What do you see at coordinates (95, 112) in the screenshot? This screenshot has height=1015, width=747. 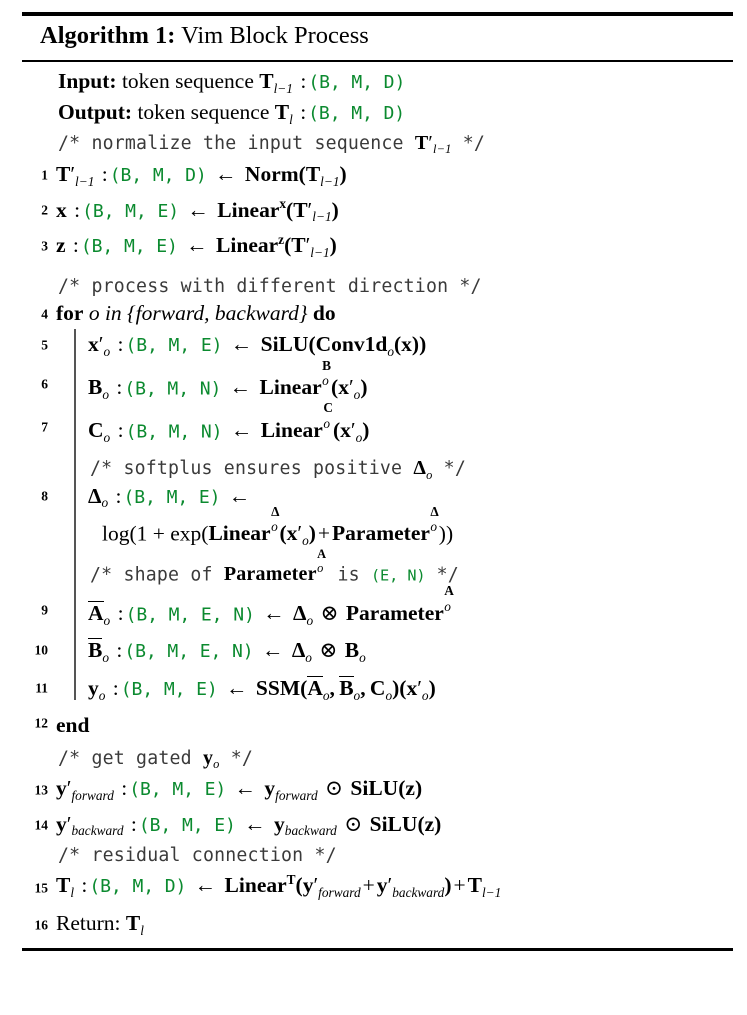 I see `output-label: Output:` at bounding box center [95, 112].